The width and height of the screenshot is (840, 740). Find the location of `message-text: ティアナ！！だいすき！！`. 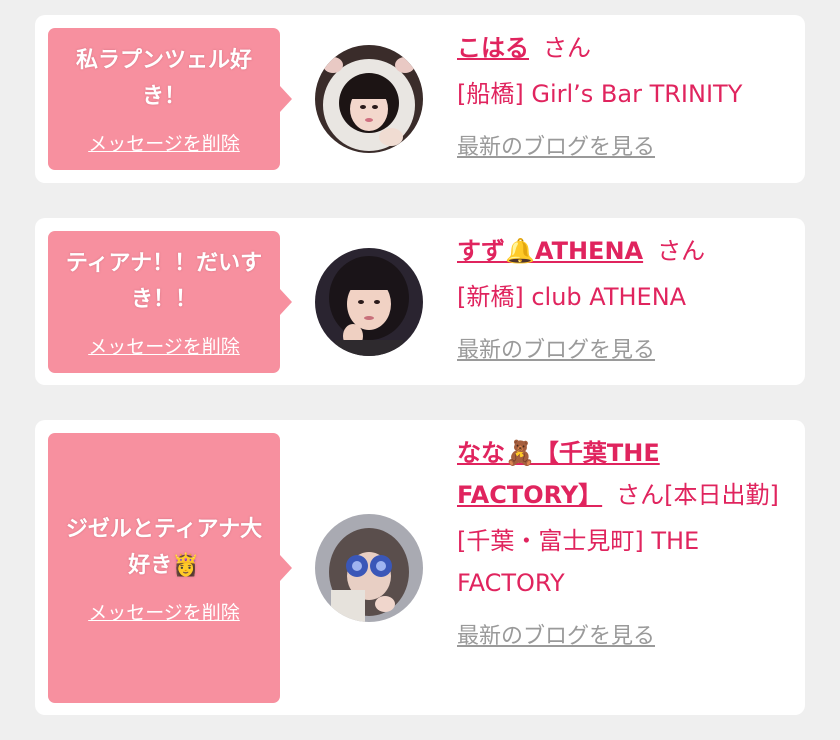

message-text: ティアナ！！だいすき！！ is located at coordinates (164, 281).